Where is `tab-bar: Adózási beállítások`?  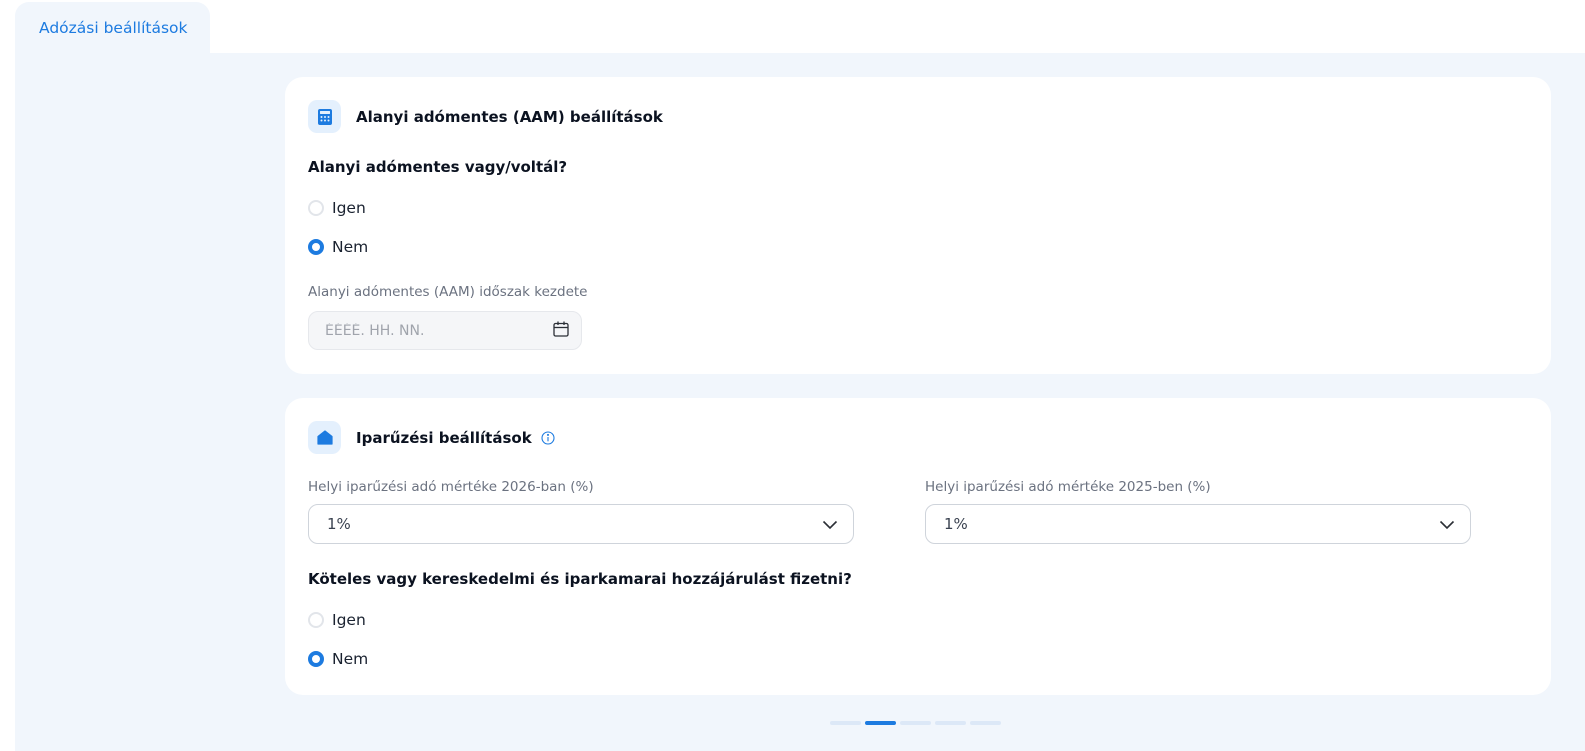 tab-bar: Adózási beállítások is located at coordinates (792, 27).